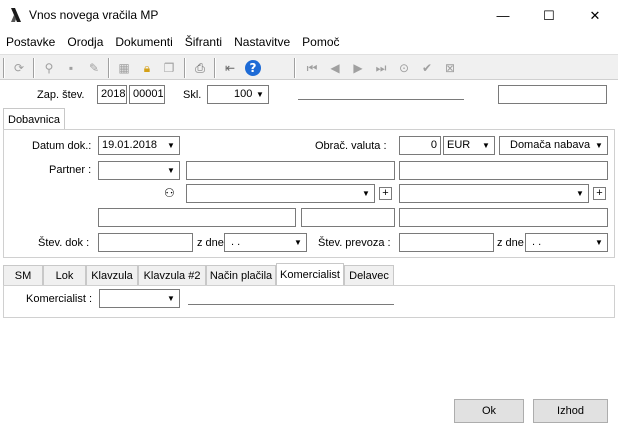 The width and height of the screenshot is (618, 429). I want to click on stev-dok-label: Štev. dok :, so click(64, 243).